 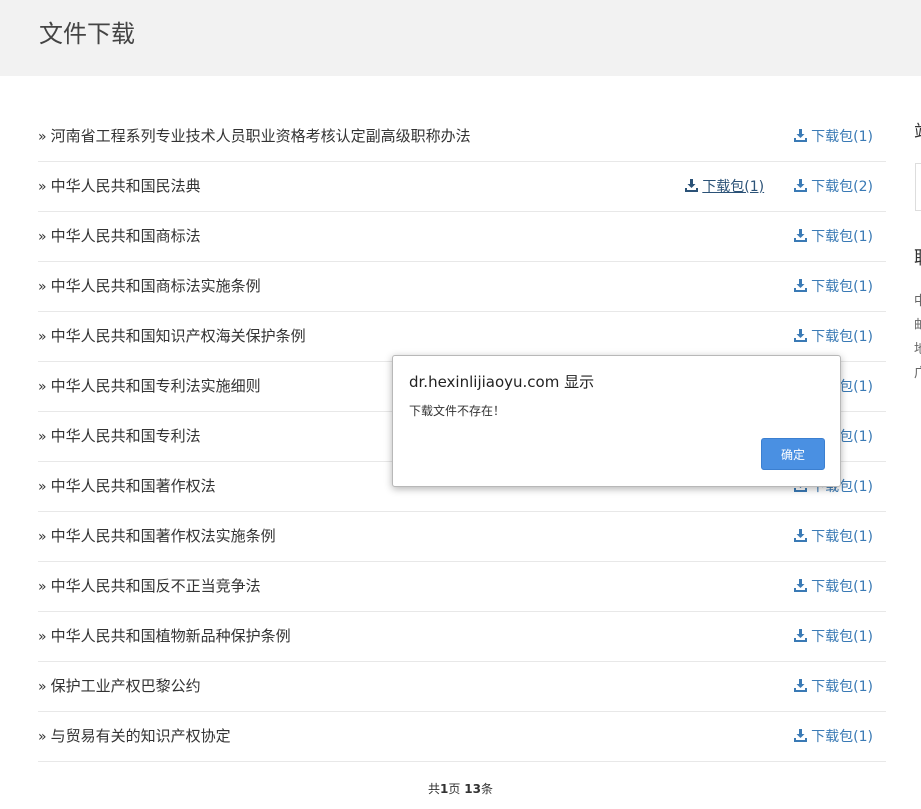 I want to click on file-name-link: » 中华人民共和国商标法, so click(x=119, y=236).